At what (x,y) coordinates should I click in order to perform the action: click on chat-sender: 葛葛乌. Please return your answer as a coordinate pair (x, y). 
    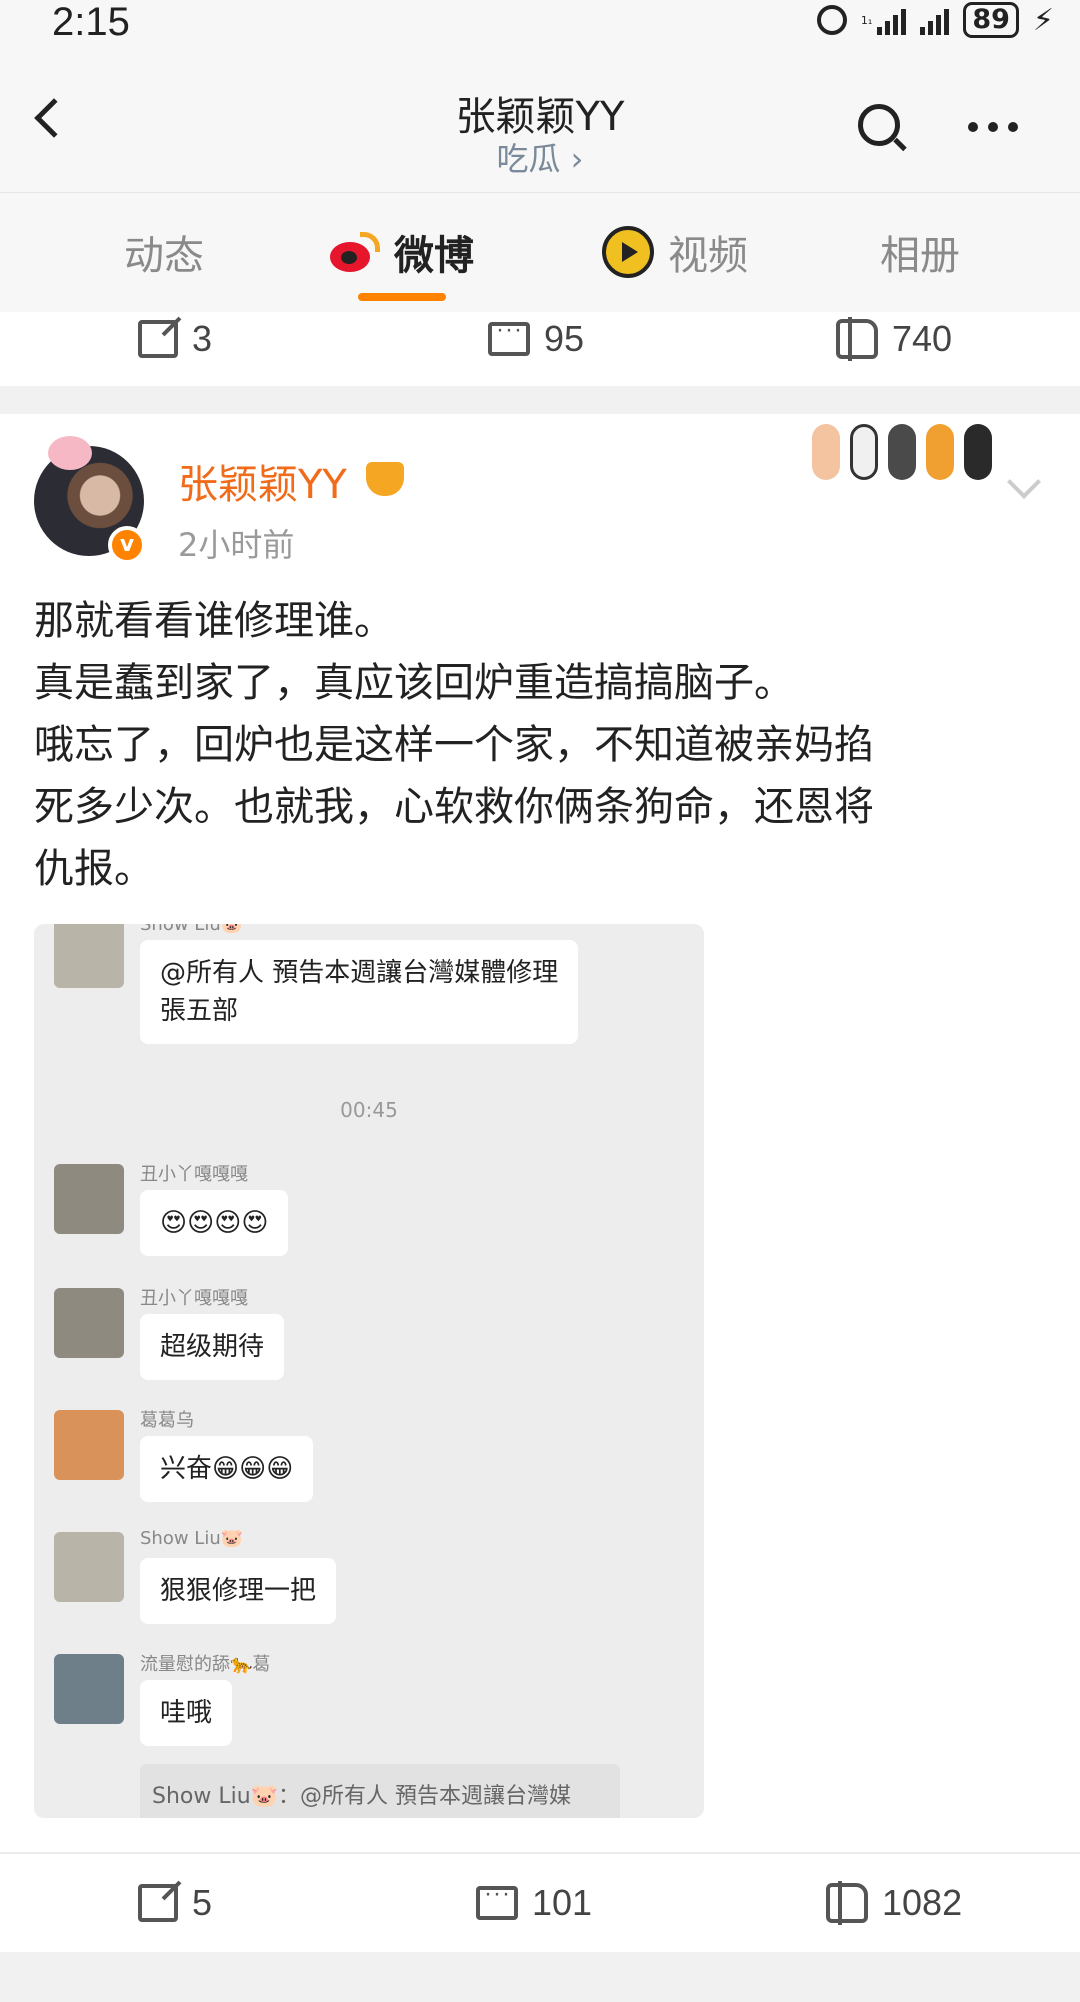
    Looking at the image, I should click on (167, 1420).